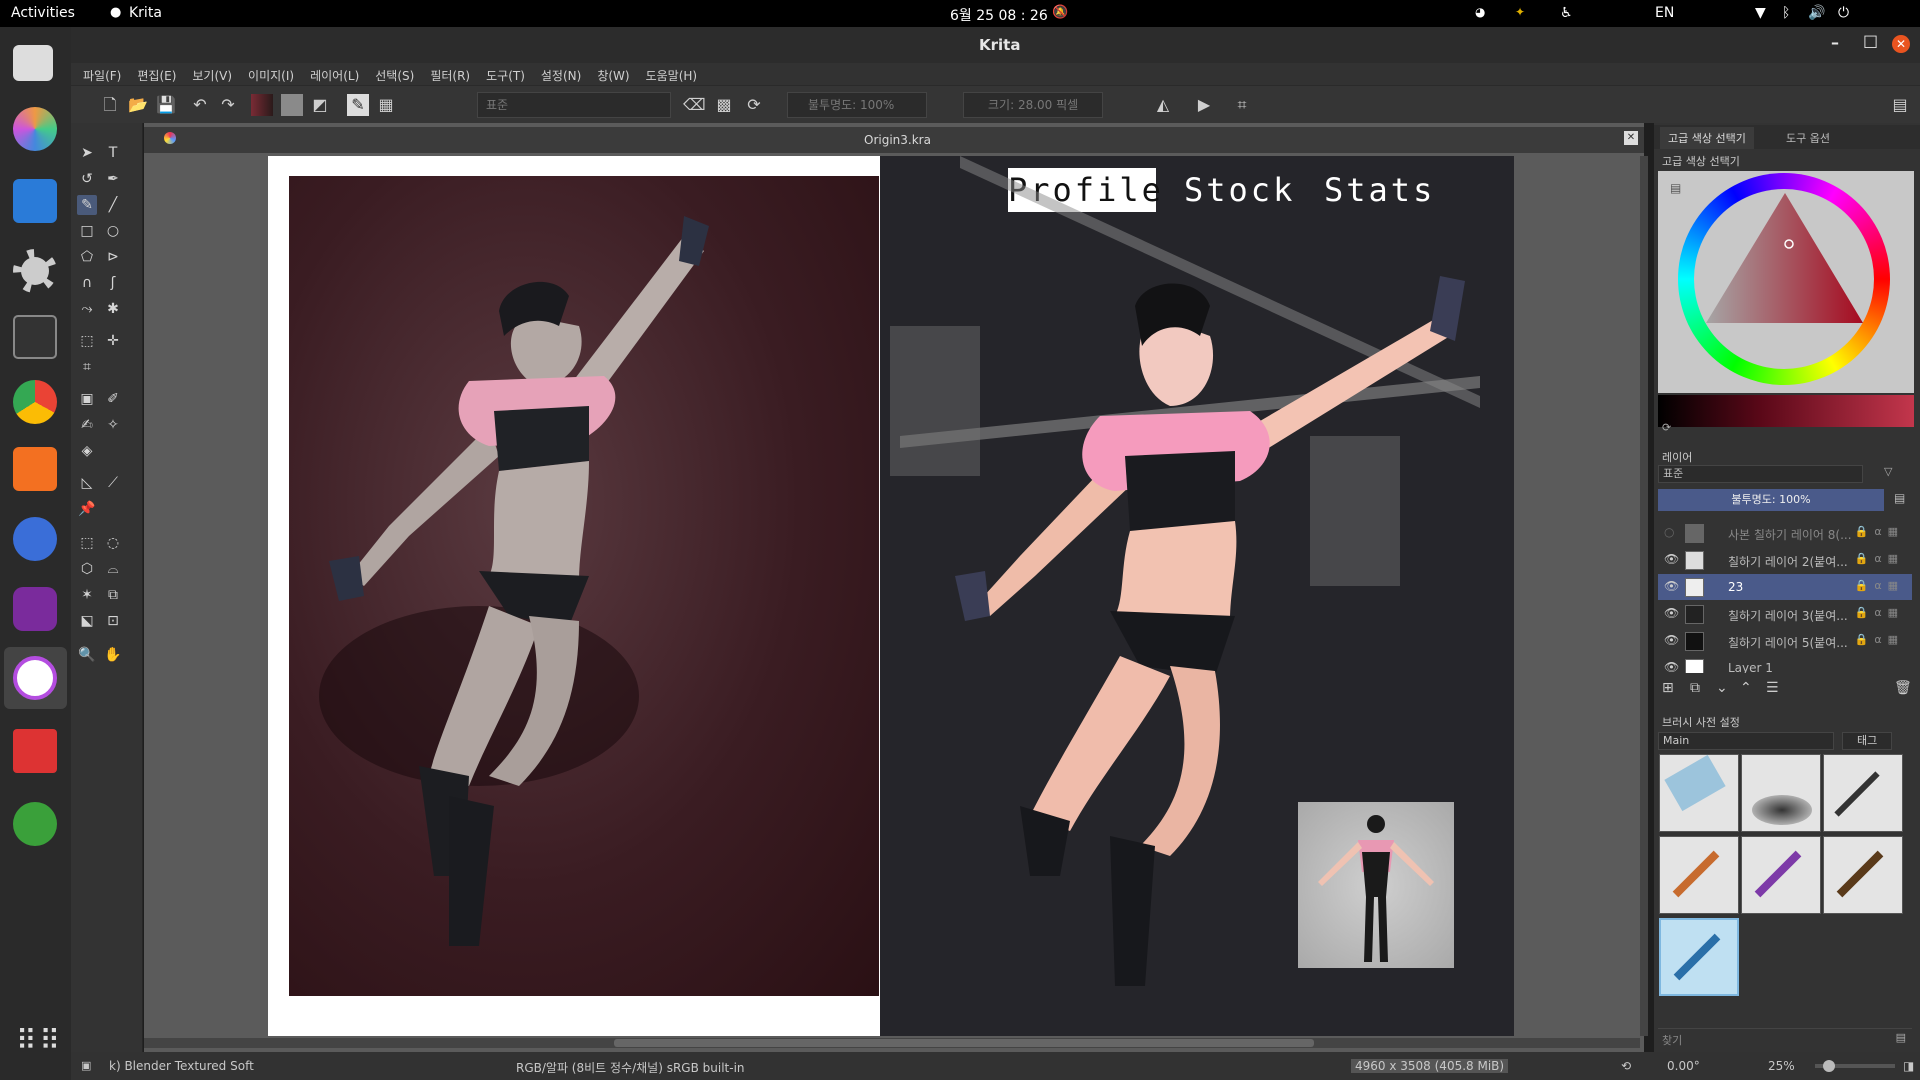  Describe the element at coordinates (1855, 1066) in the screenshot. I see `zoom-slider` at that location.